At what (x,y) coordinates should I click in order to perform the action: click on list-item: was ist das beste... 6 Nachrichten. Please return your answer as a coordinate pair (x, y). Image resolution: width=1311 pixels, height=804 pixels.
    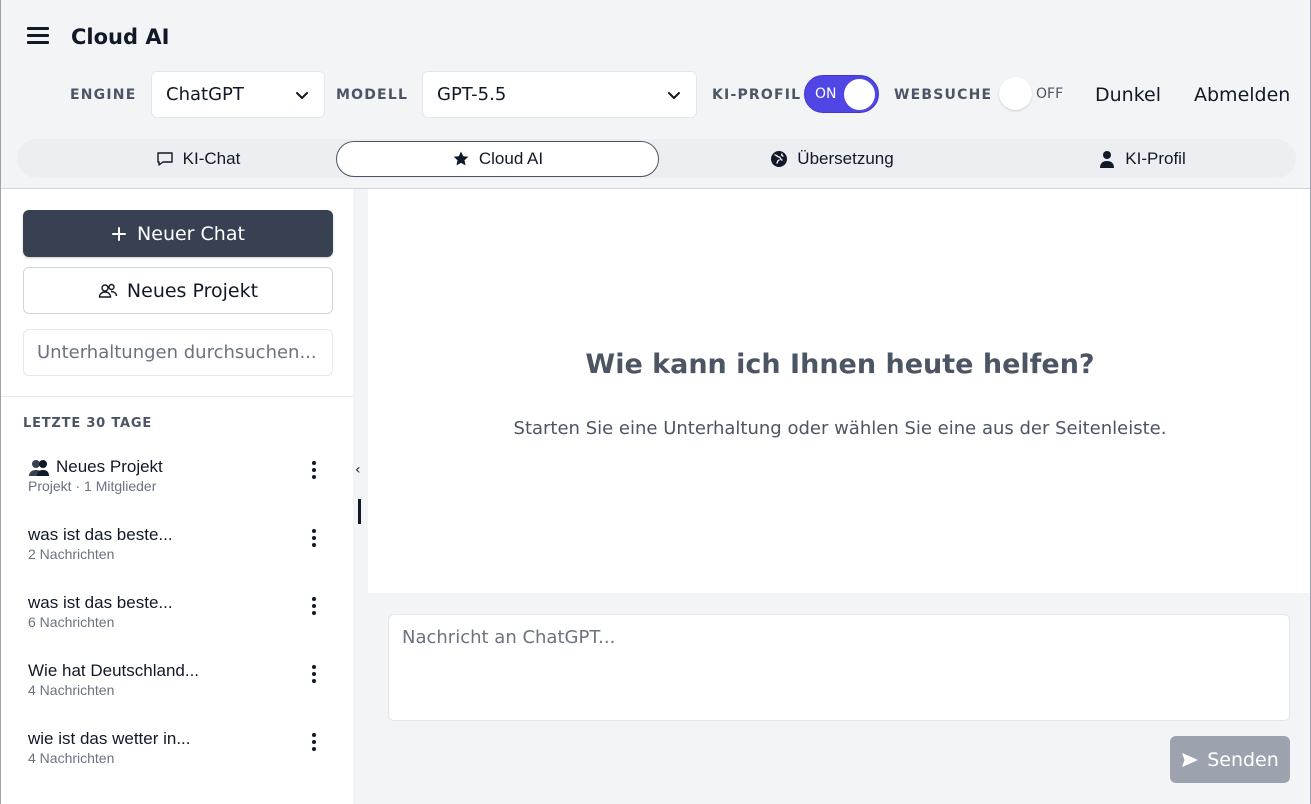
    Looking at the image, I should click on (177, 625).